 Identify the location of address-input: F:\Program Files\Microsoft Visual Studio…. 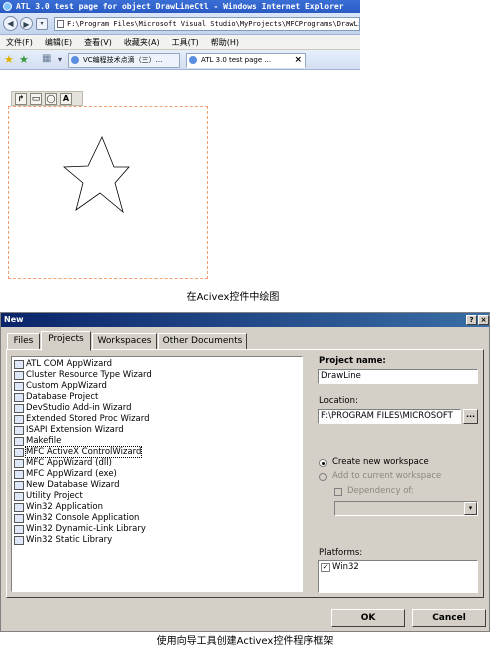
(207, 24).